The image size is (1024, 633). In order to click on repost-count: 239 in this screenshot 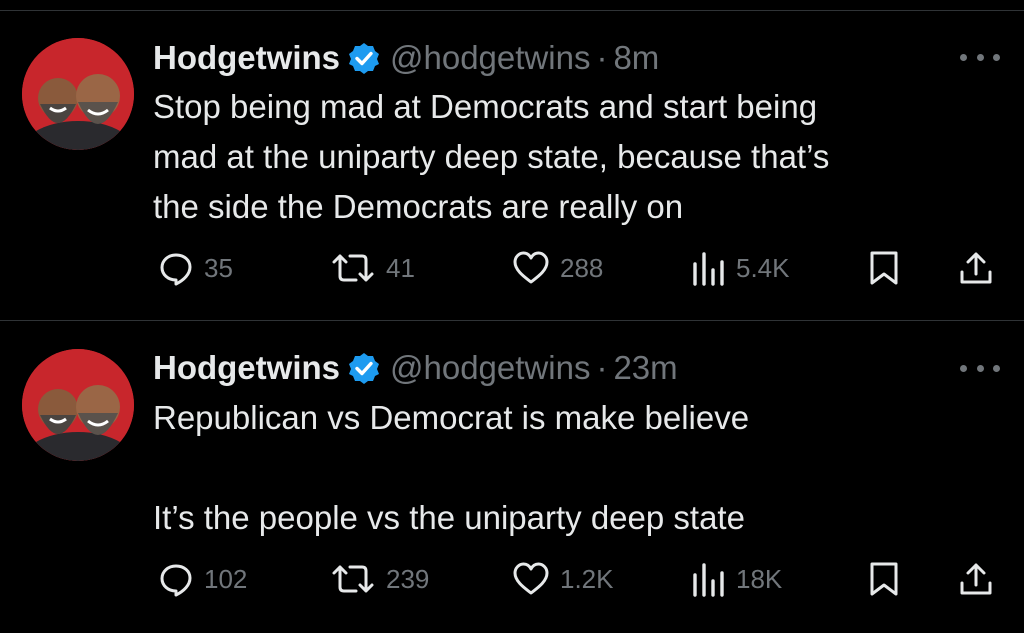, I will do `click(408, 578)`.